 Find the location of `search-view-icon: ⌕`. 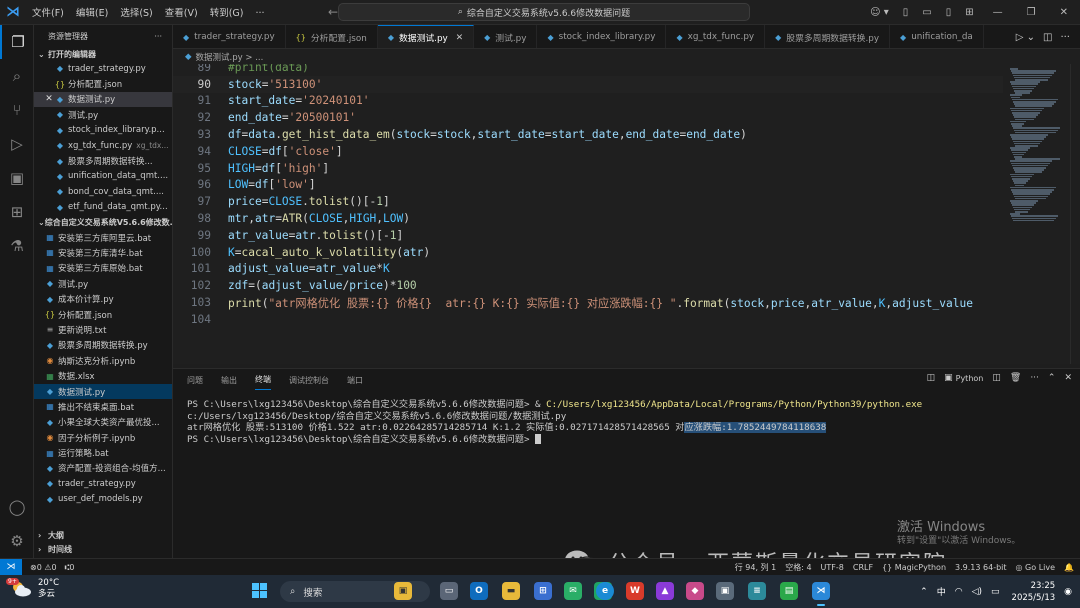

search-view-icon: ⌕ is located at coordinates (17, 76).